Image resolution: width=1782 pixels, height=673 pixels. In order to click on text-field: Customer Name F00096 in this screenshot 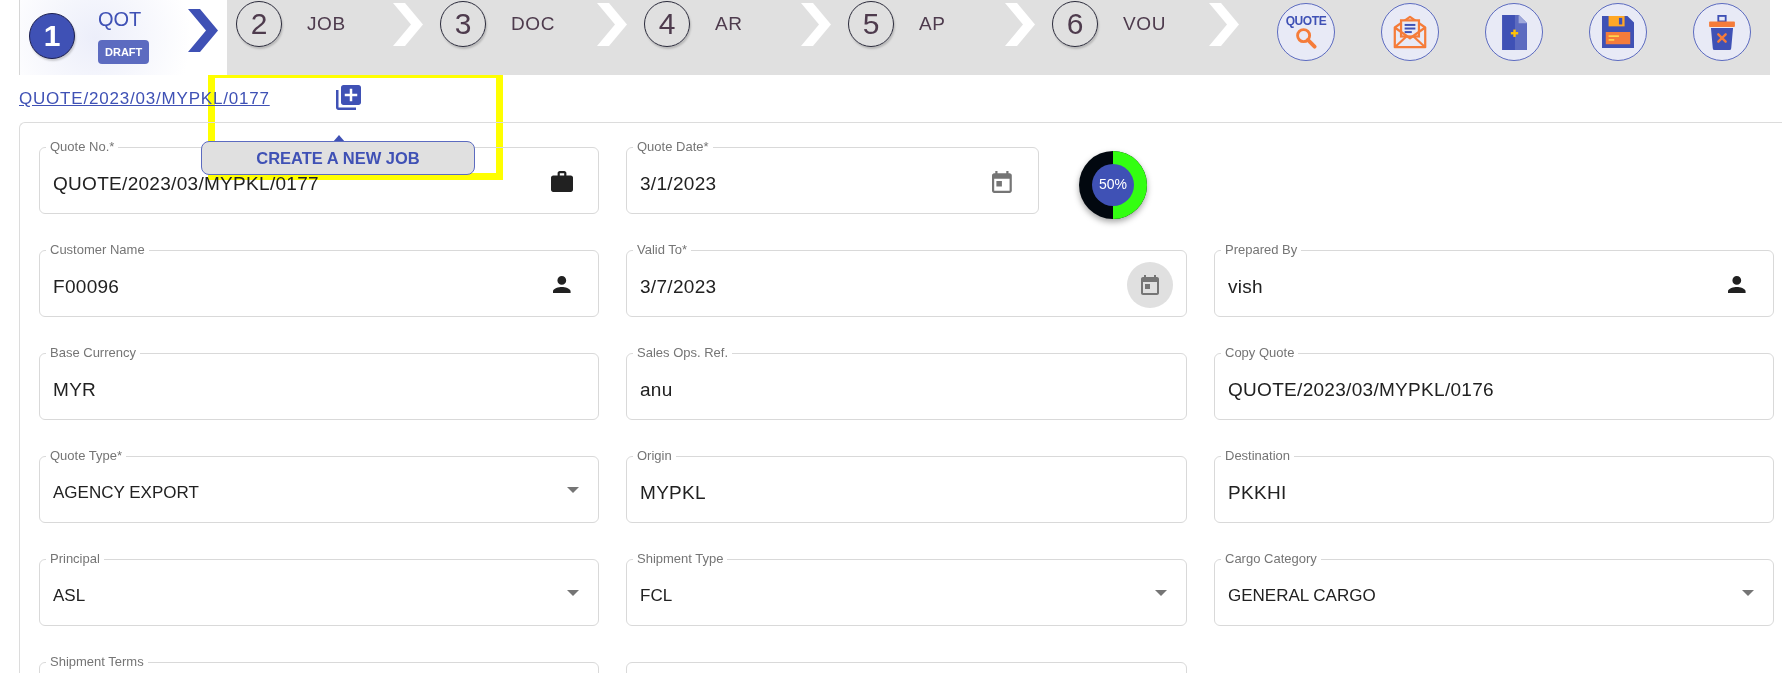, I will do `click(319, 279)`.